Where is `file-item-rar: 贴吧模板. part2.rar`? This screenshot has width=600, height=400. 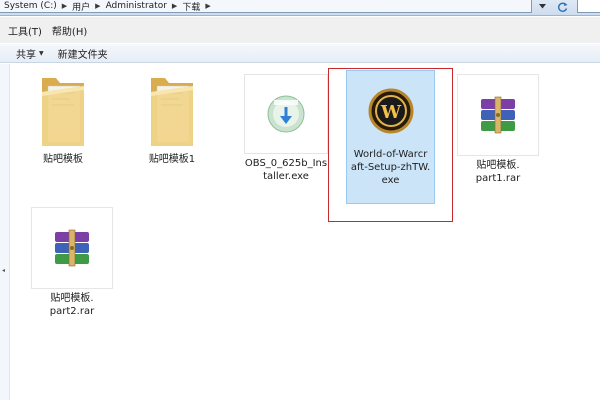 file-item-rar: 贴吧模板. part2.rar is located at coordinates (72, 262).